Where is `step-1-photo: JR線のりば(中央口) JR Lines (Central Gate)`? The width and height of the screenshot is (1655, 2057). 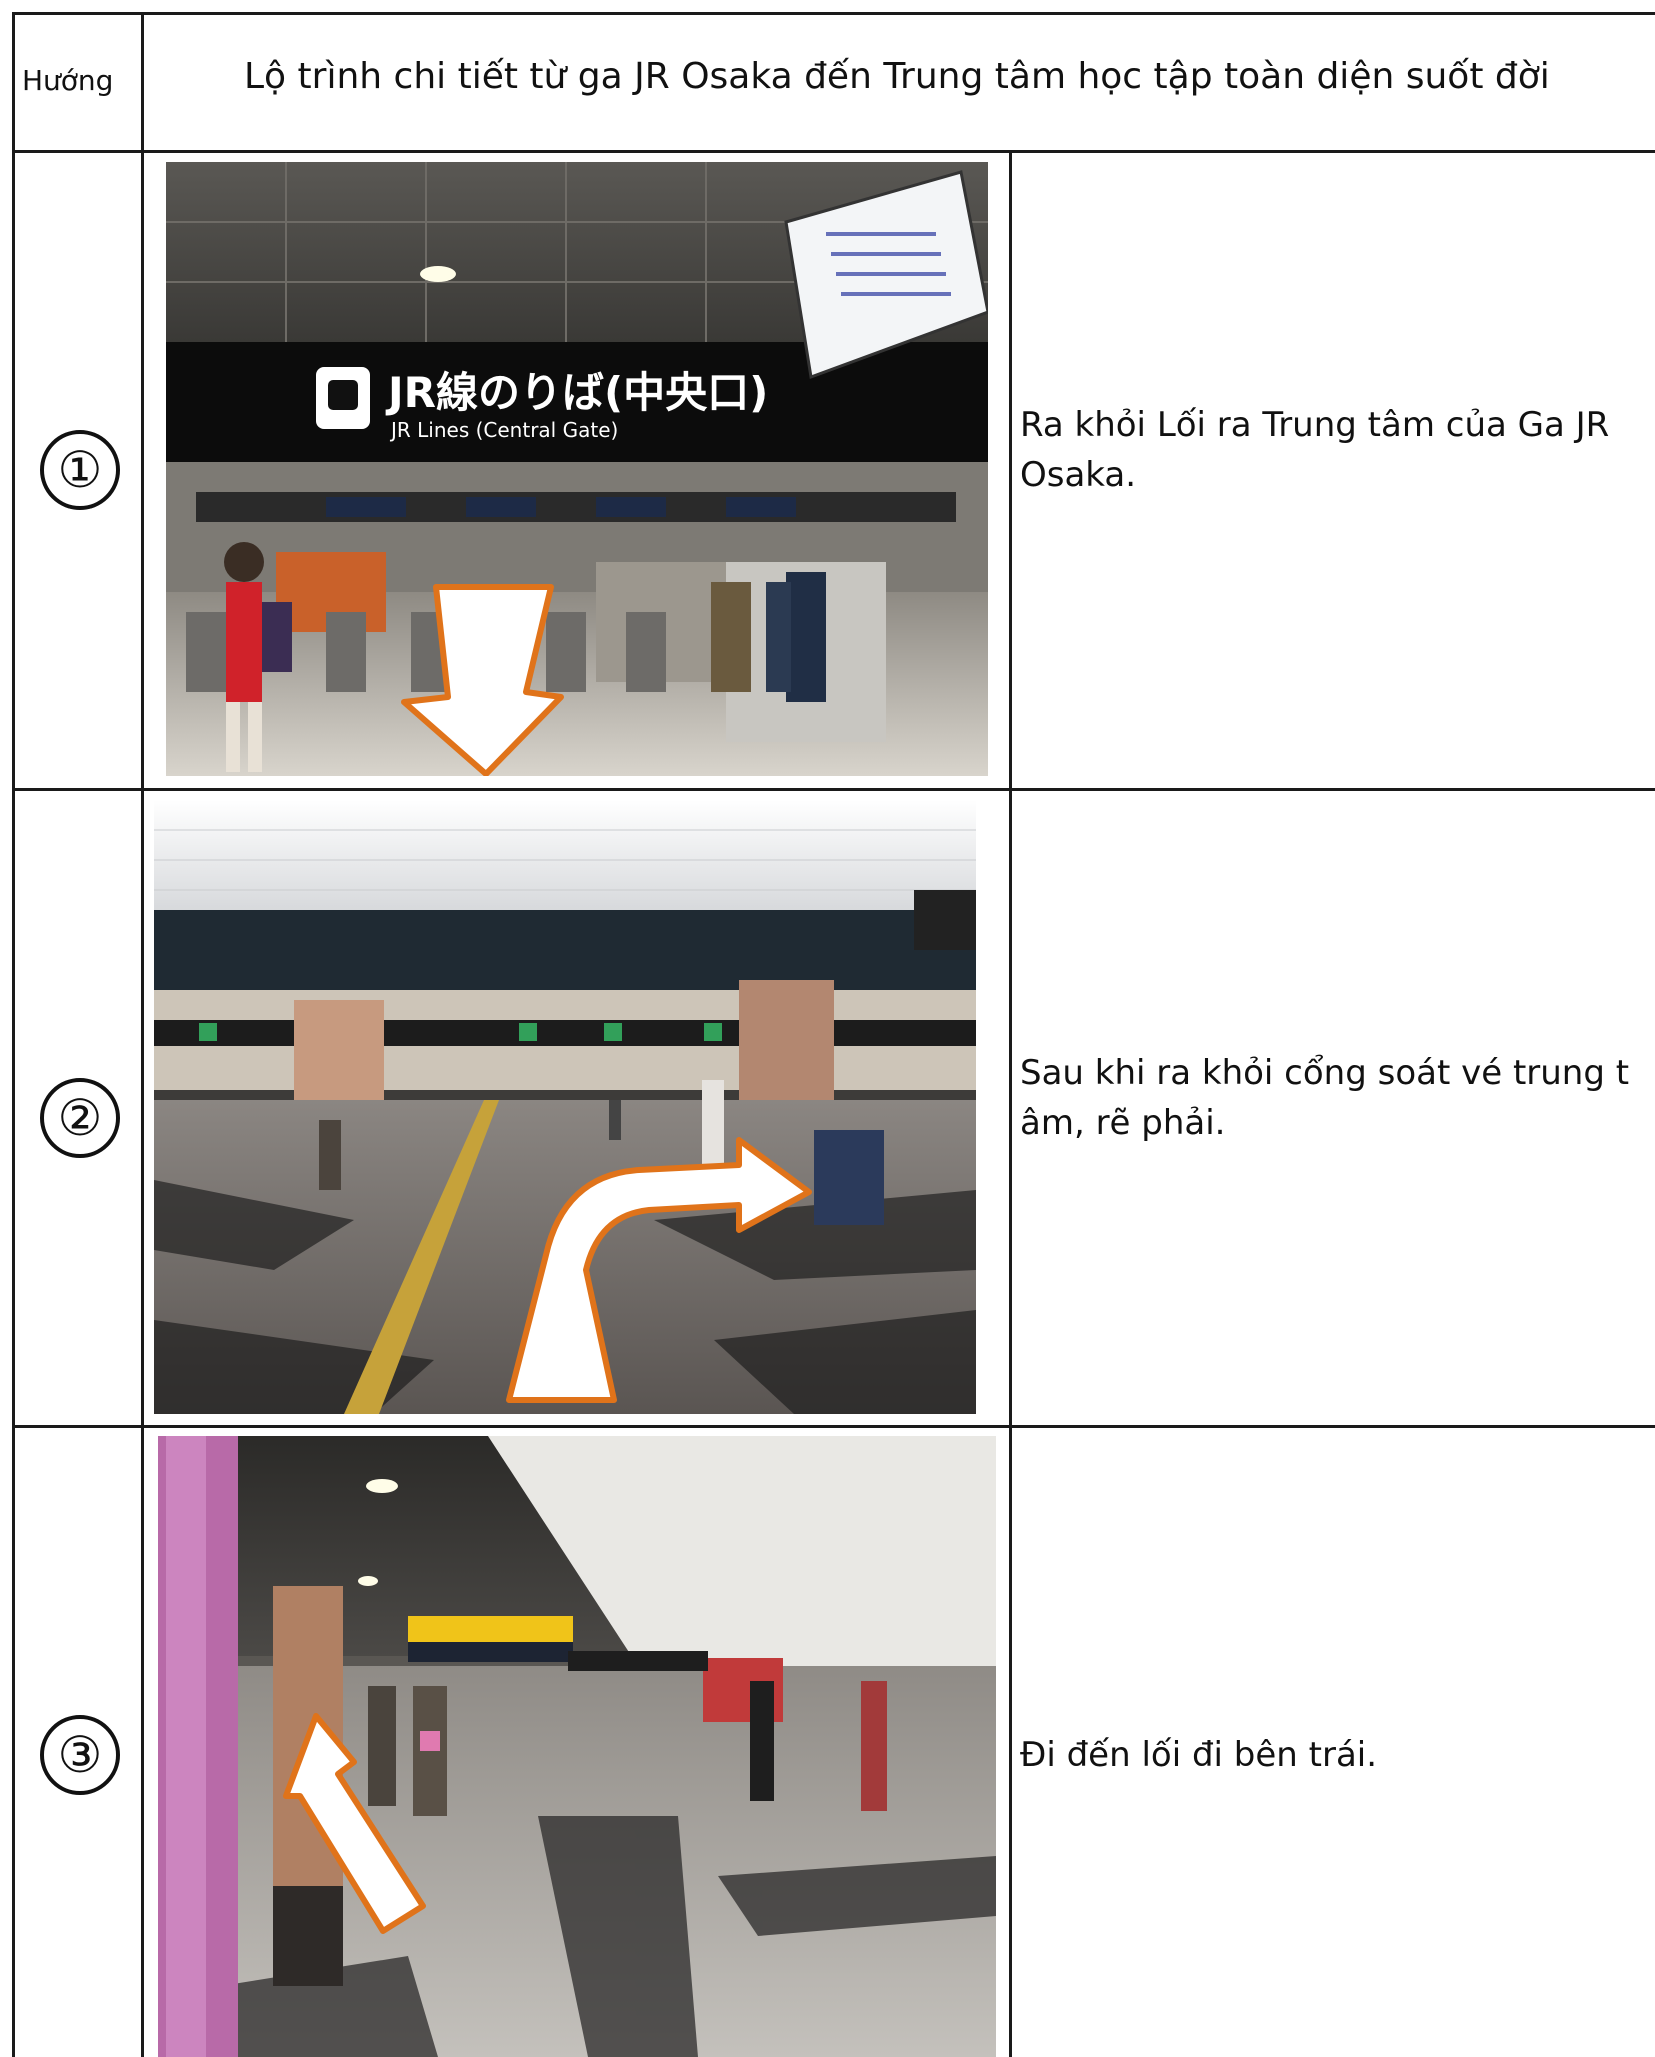
step-1-photo: JR線のりば(中央口) JR Lines (Central Gate) is located at coordinates (577, 469).